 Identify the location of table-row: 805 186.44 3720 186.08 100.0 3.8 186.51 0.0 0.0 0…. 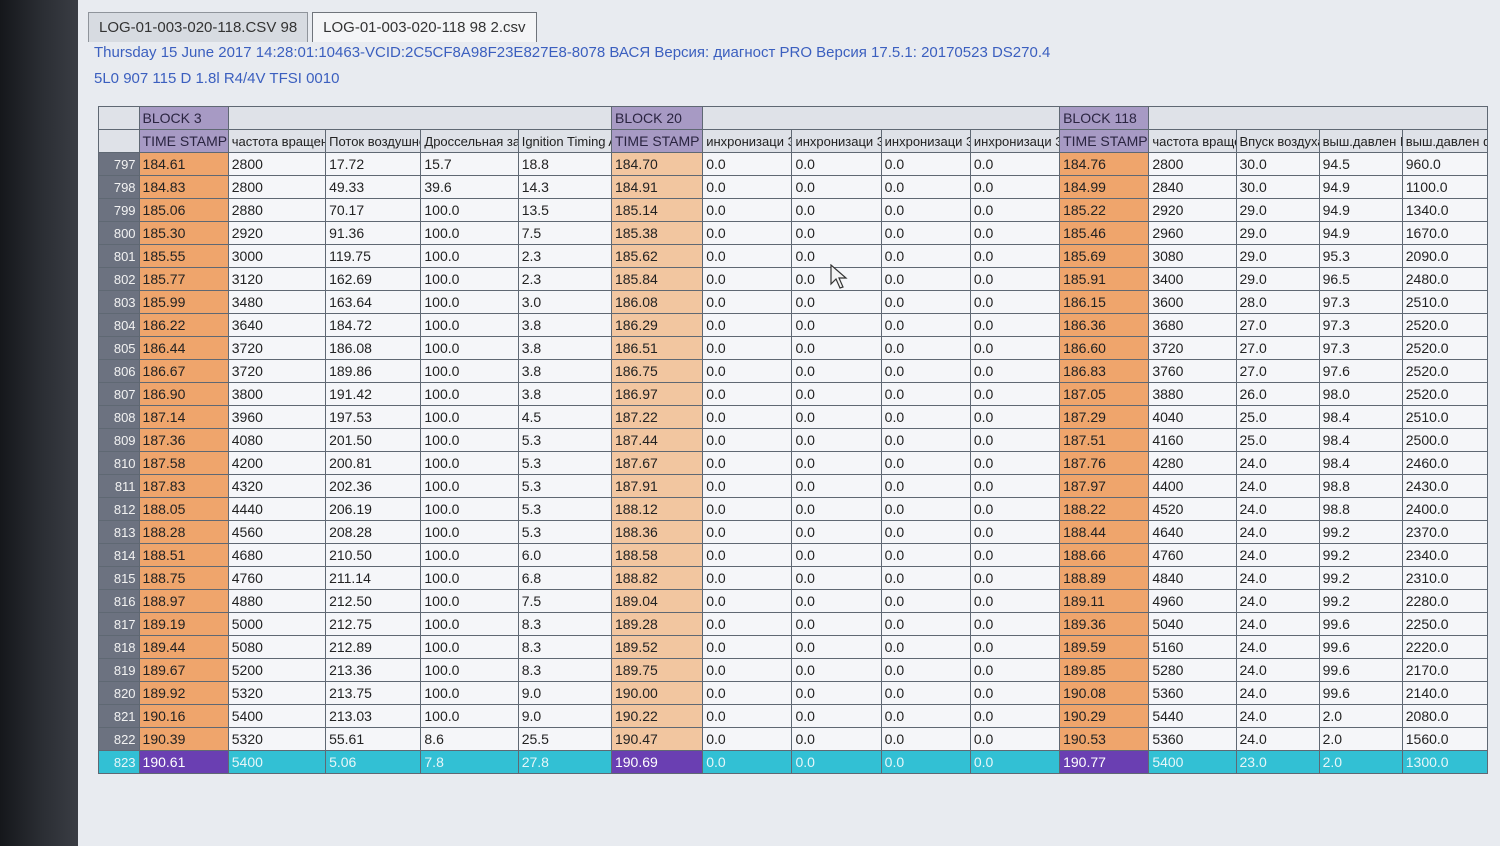
(793, 348).